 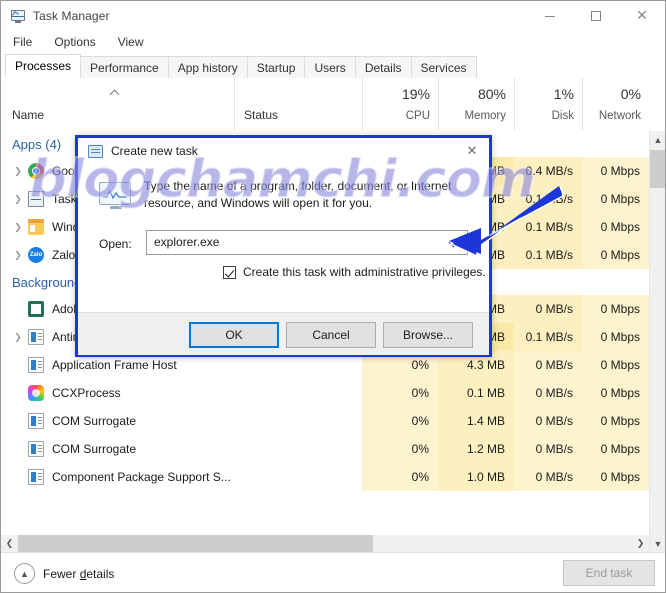 I want to click on task-manager-icon, so click(x=18, y=16).